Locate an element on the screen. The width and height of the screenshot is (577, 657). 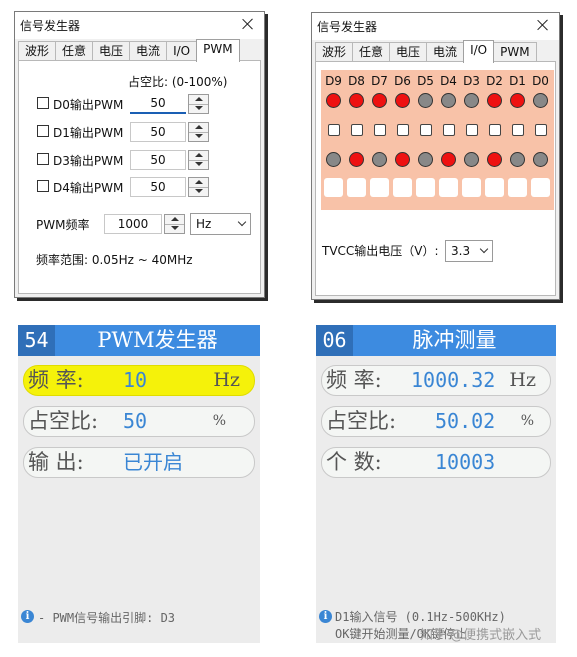
pin-value-box-d7 is located at coordinates (379, 187).